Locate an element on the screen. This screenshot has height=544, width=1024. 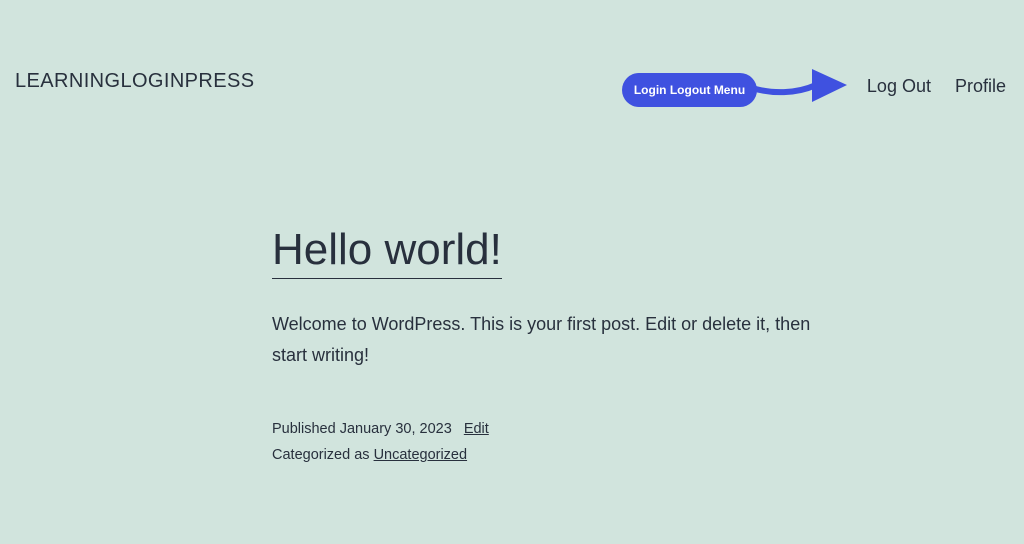
published-prefix: Published is located at coordinates (304, 429).